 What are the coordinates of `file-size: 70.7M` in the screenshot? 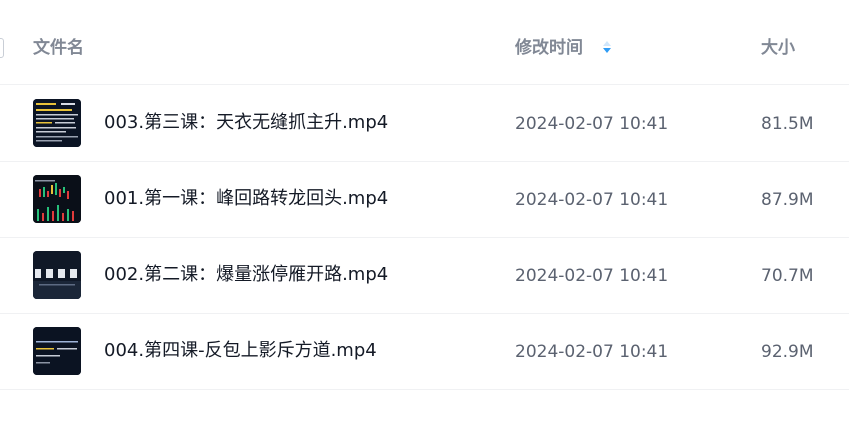 It's located at (787, 276).